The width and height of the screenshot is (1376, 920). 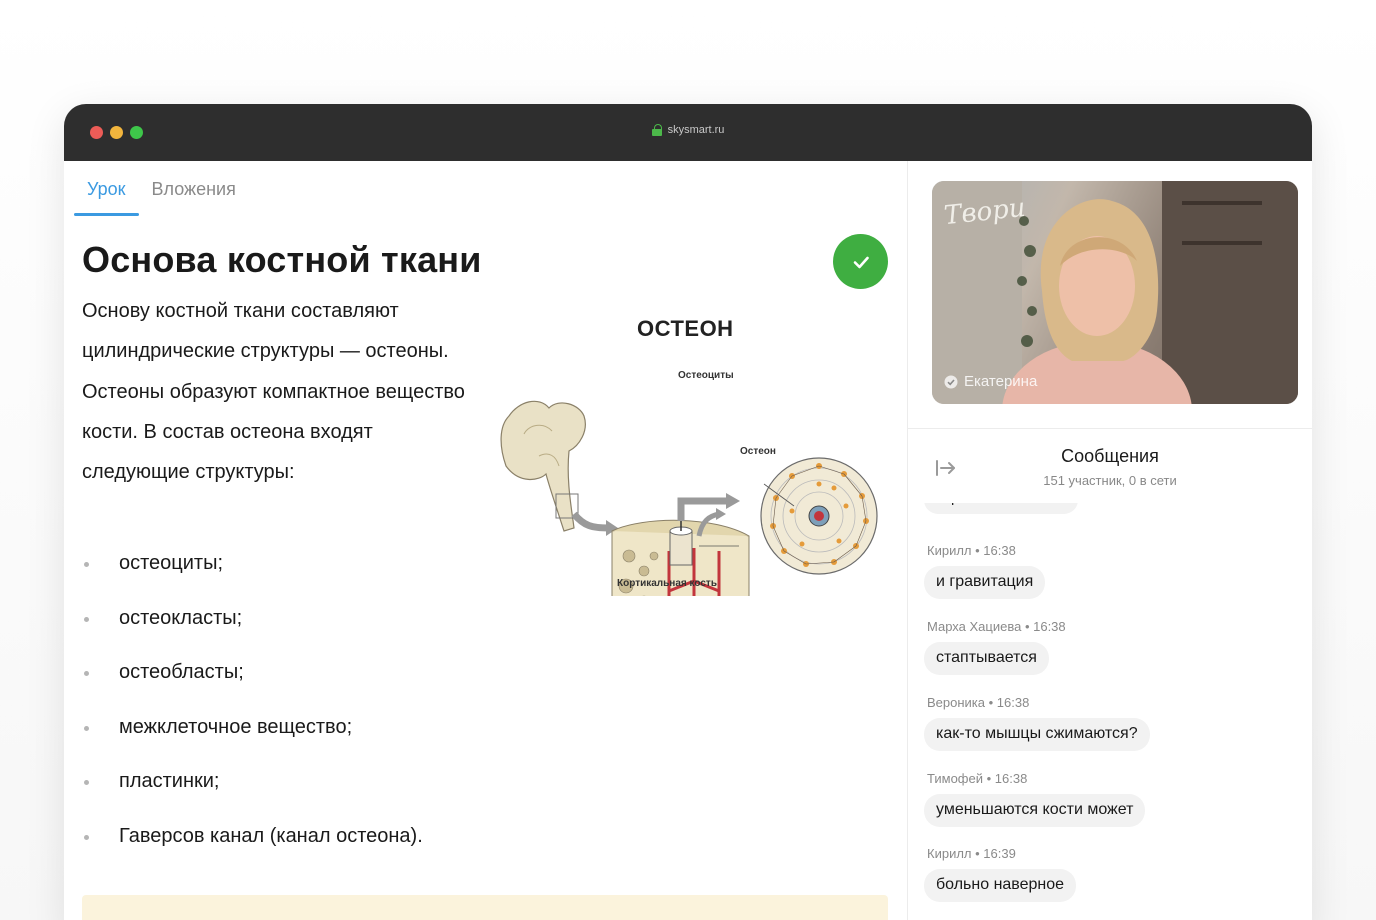 What do you see at coordinates (978, 702) in the screenshot?
I see `message-meta: Вероника • 16:38` at bounding box center [978, 702].